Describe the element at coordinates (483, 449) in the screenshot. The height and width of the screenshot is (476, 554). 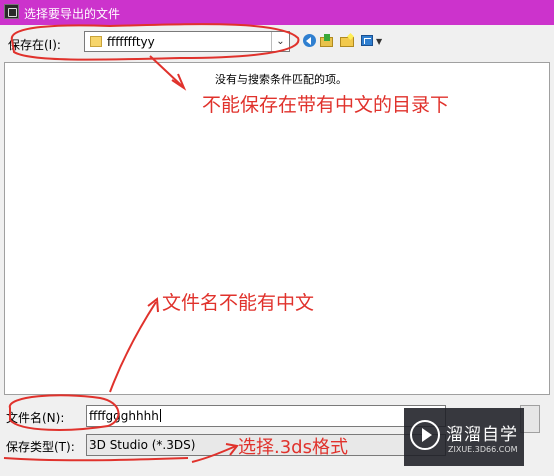
I see `watermark-url: ZIXUE.3D66.COM` at that location.